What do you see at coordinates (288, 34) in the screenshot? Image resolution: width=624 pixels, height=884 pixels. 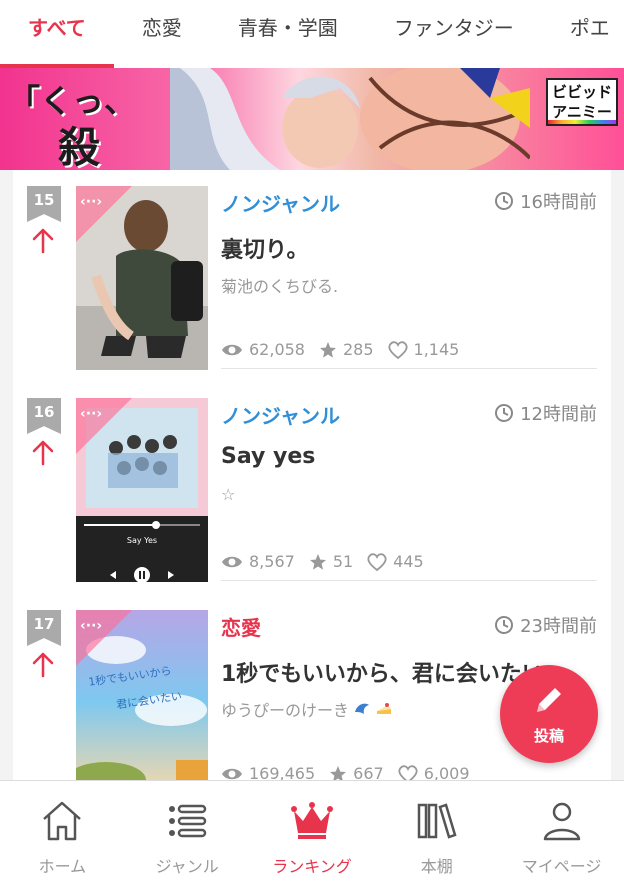 I see `tab-youth-school: 青春・学園` at bounding box center [288, 34].